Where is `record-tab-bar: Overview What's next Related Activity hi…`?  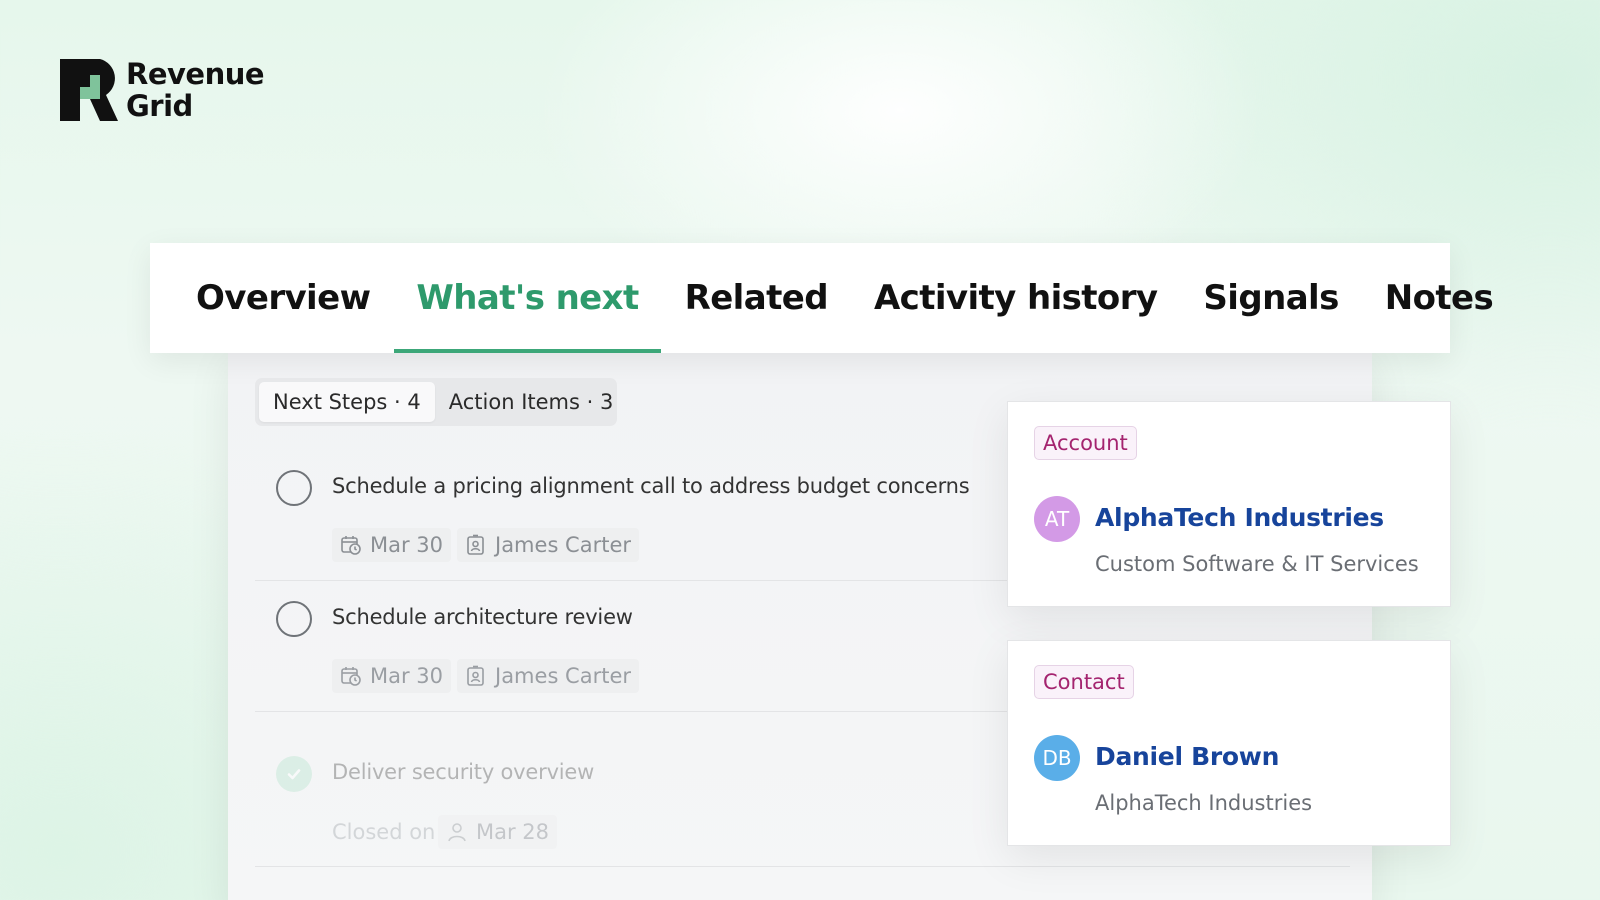
record-tab-bar: Overview What's next Related Activity hi… is located at coordinates (822, 298).